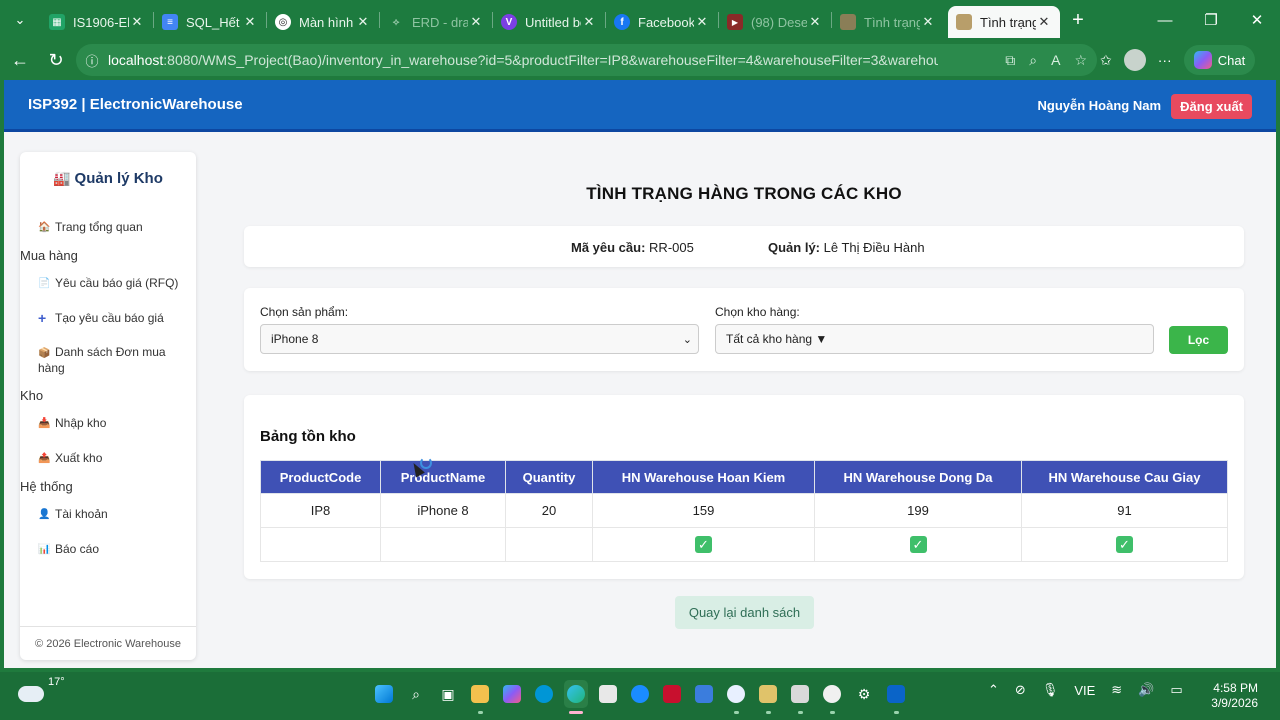 The width and height of the screenshot is (1280, 720). What do you see at coordinates (544, 694) in the screenshot?
I see `hp-icon` at bounding box center [544, 694].